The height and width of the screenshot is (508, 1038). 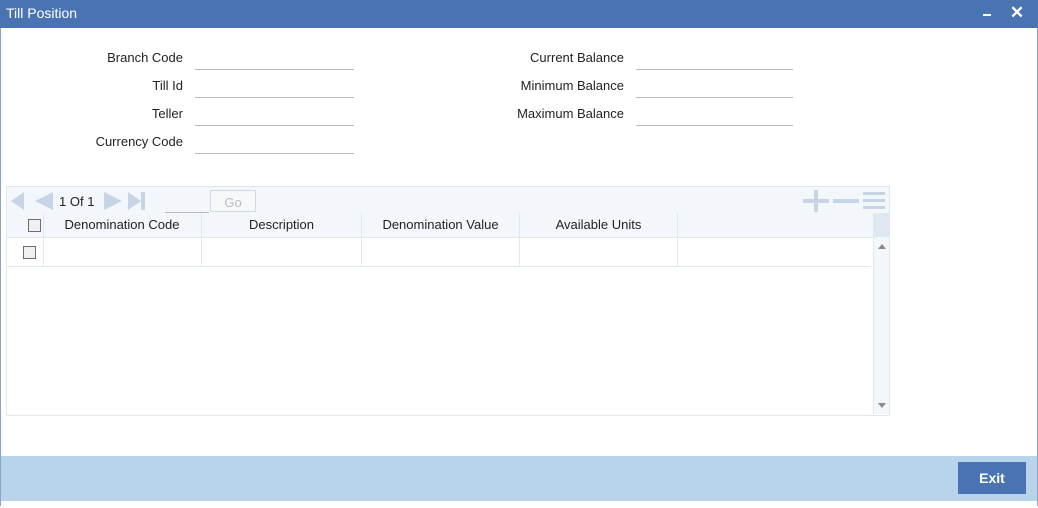 What do you see at coordinates (34, 225) in the screenshot?
I see `select-all-checkbox` at bounding box center [34, 225].